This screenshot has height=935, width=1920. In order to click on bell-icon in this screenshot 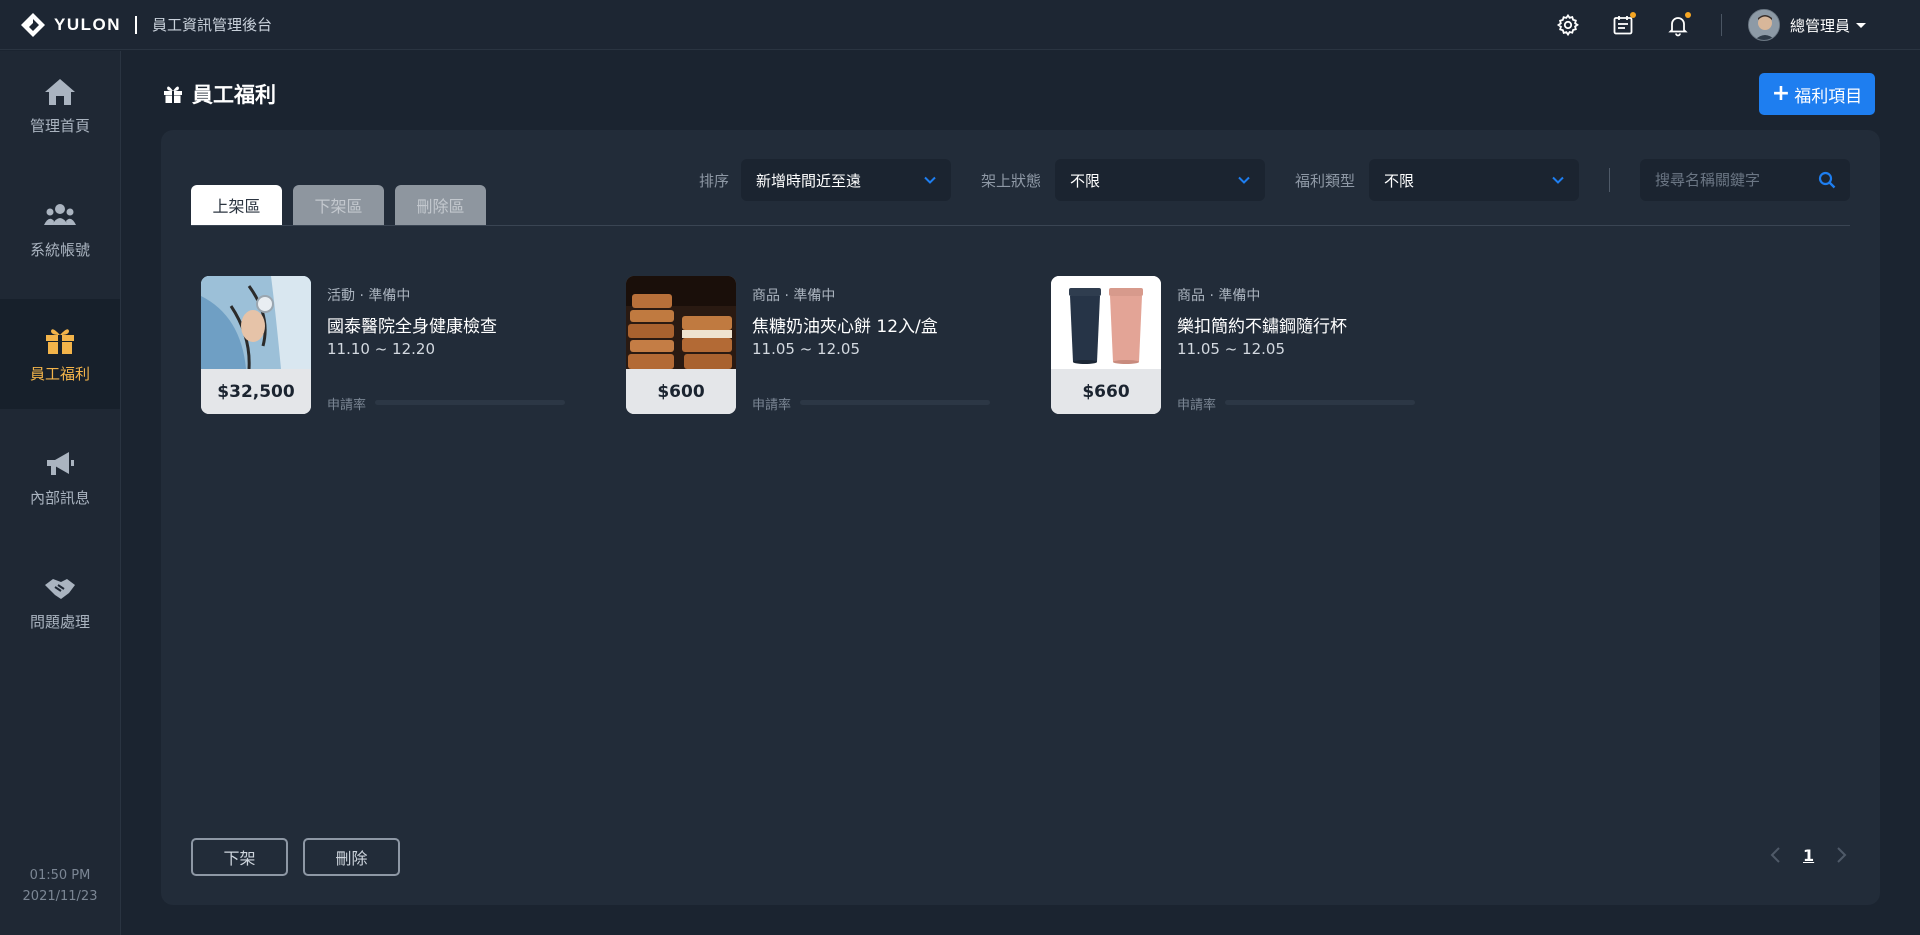, I will do `click(1678, 24)`.